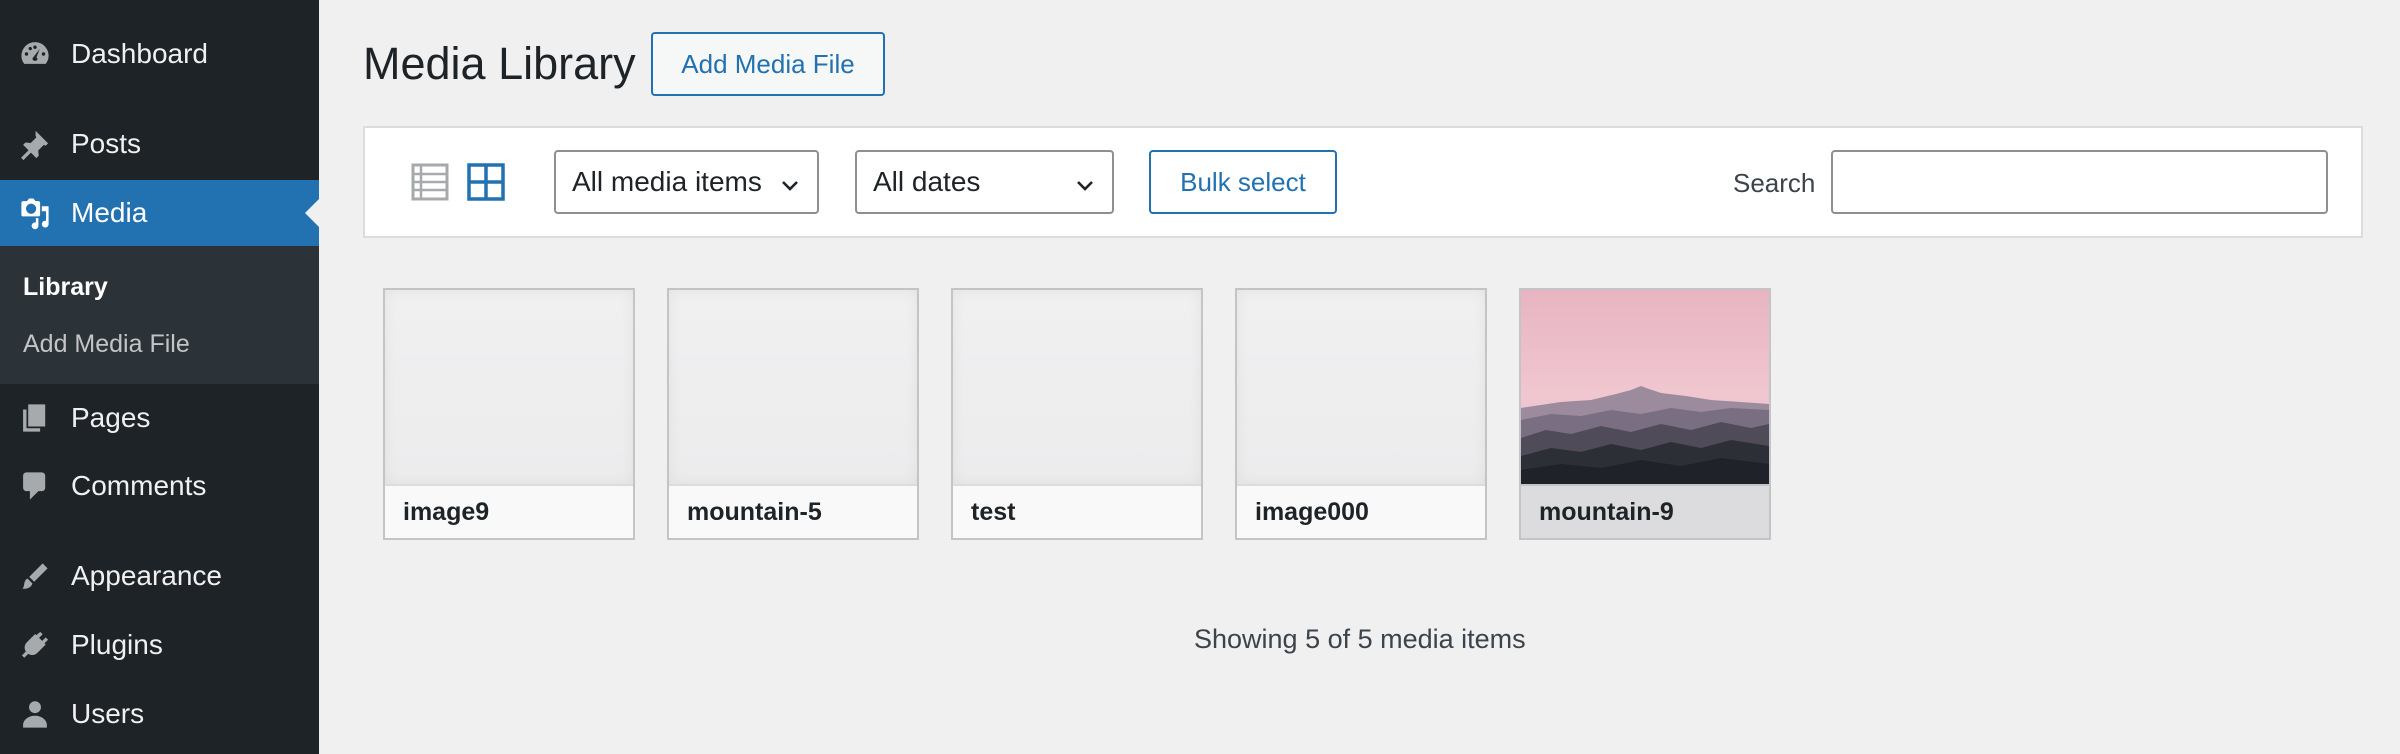 The height and width of the screenshot is (754, 2400). I want to click on add-media-file-button: Add Media File, so click(768, 64).